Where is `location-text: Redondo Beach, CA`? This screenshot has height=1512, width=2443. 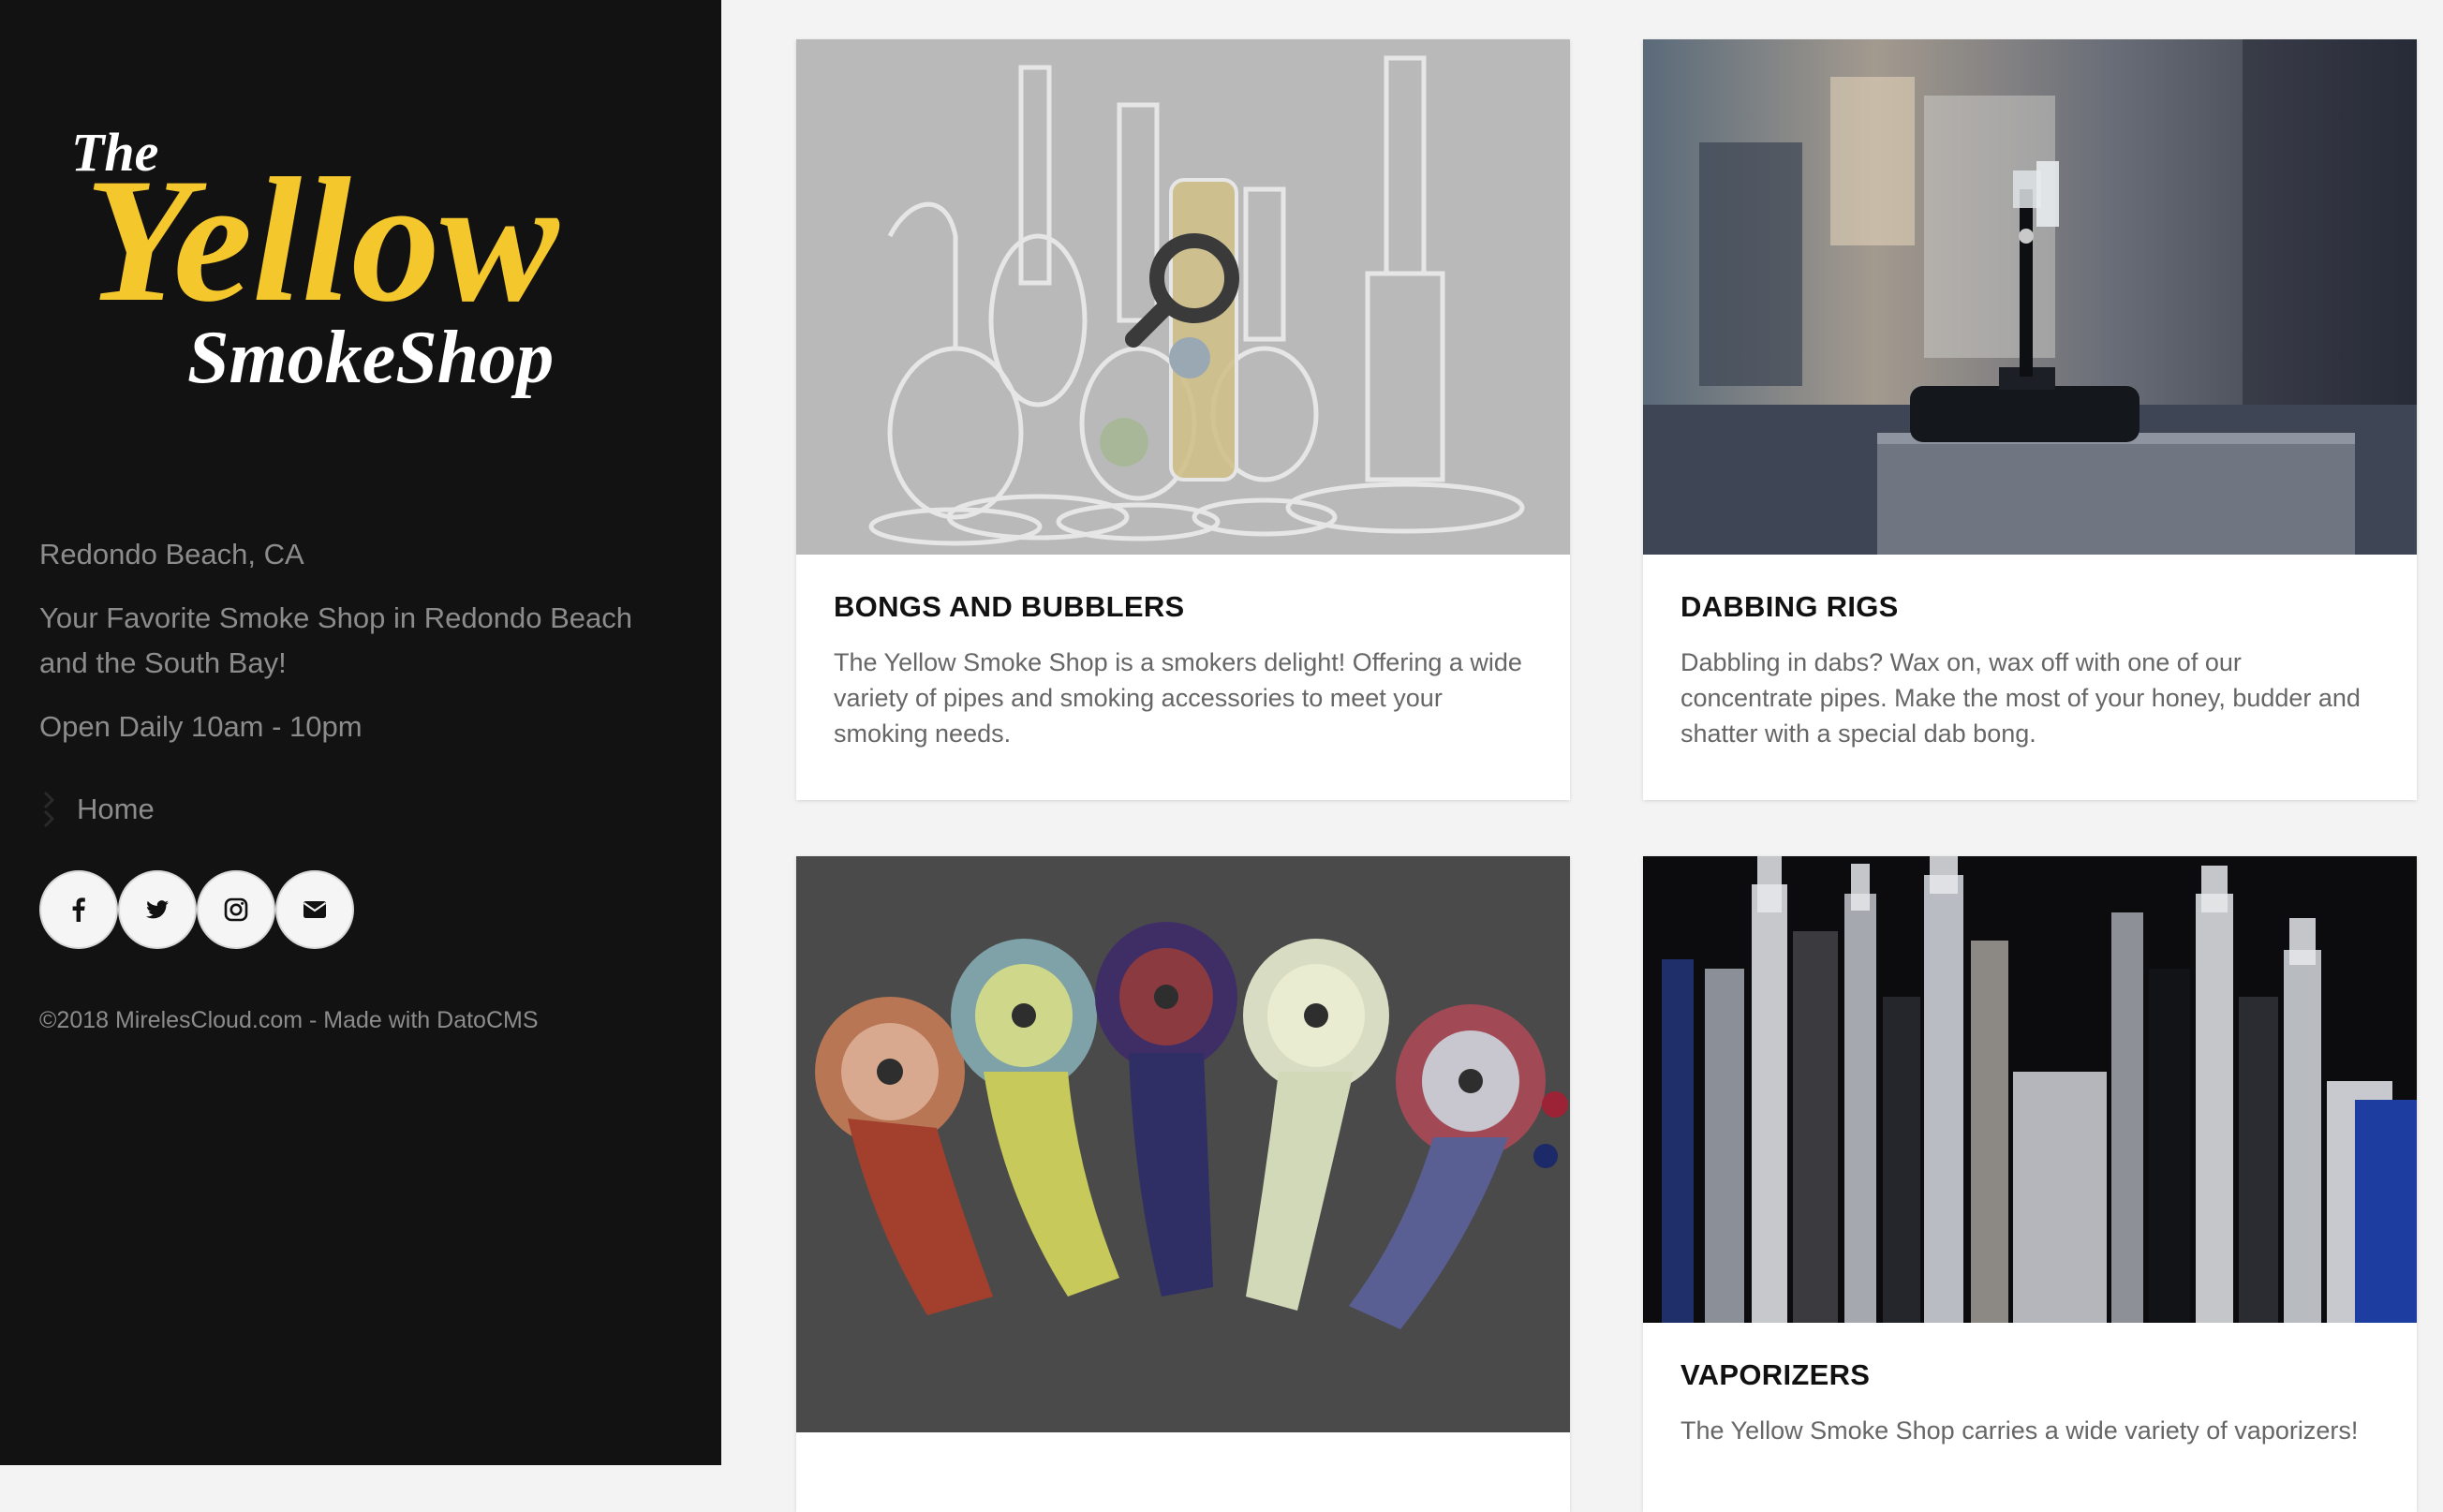
location-text: Redondo Beach, CA is located at coordinates (171, 554).